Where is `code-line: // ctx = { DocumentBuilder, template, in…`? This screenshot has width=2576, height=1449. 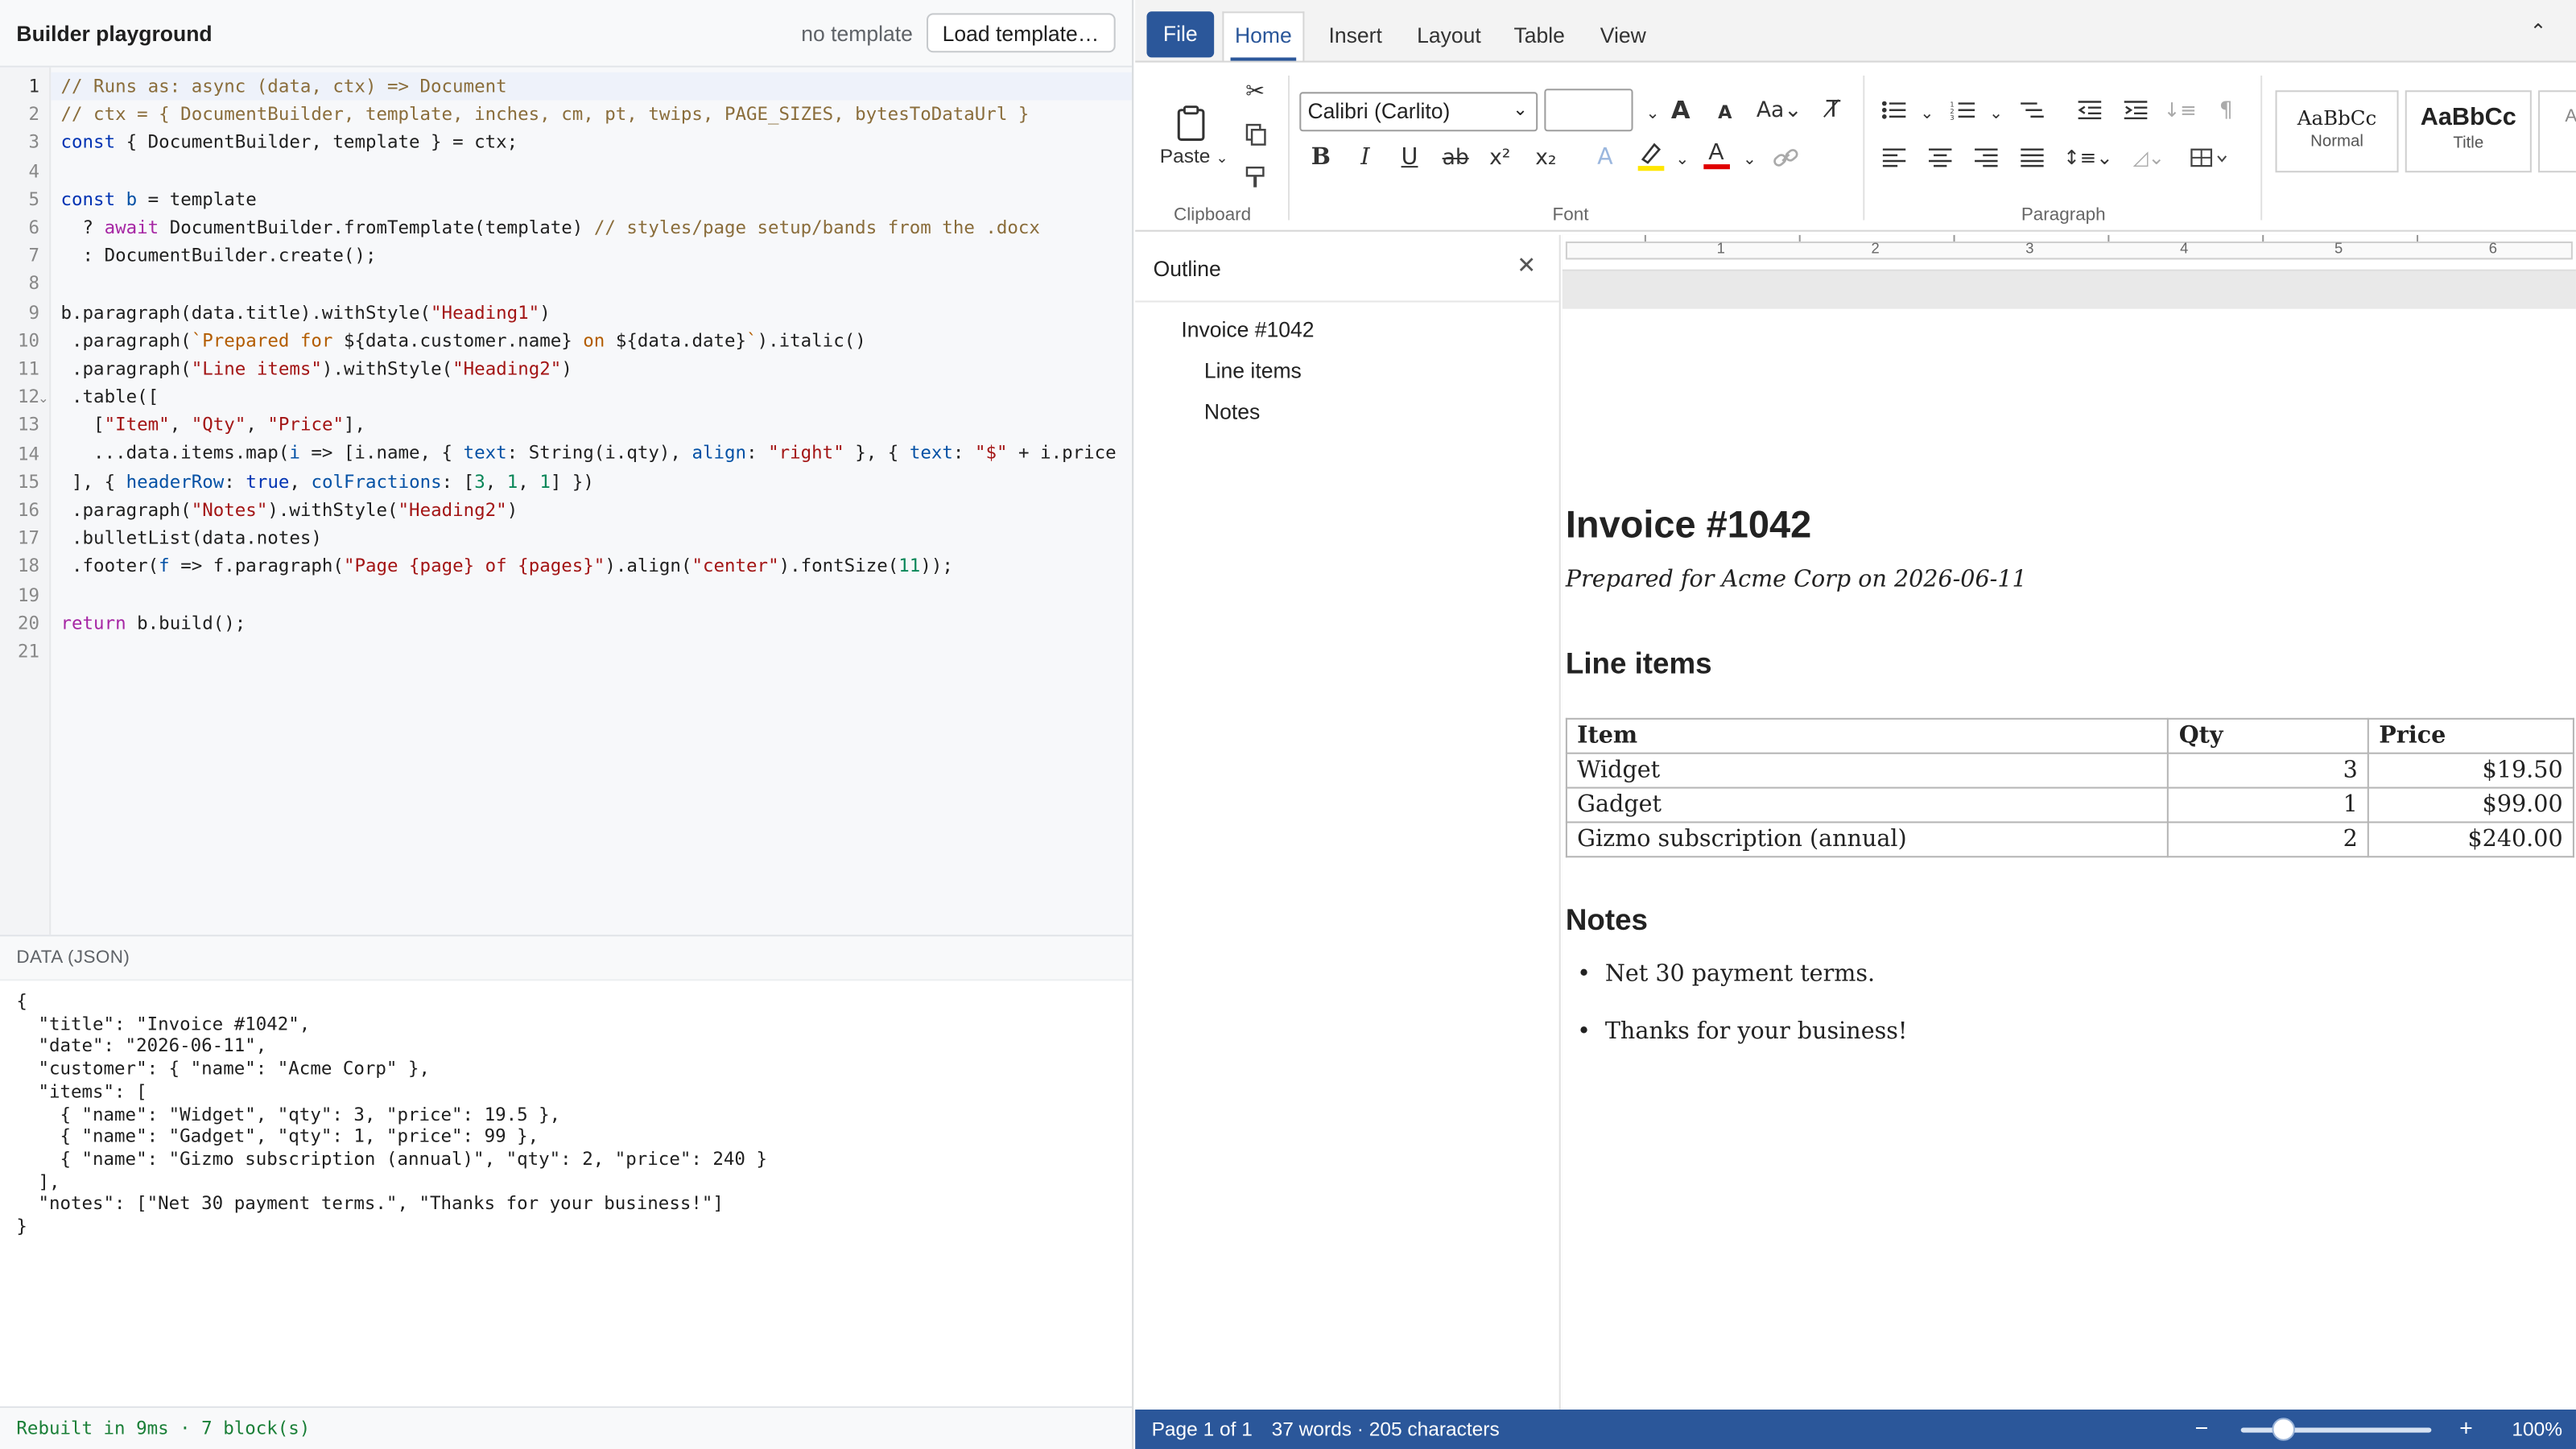 code-line: // ctx = { DocumentBuilder, template, in… is located at coordinates (597, 115).